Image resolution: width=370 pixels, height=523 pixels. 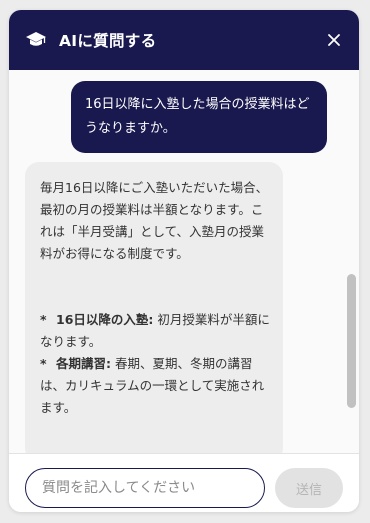 I want to click on close-button, so click(x=334, y=40).